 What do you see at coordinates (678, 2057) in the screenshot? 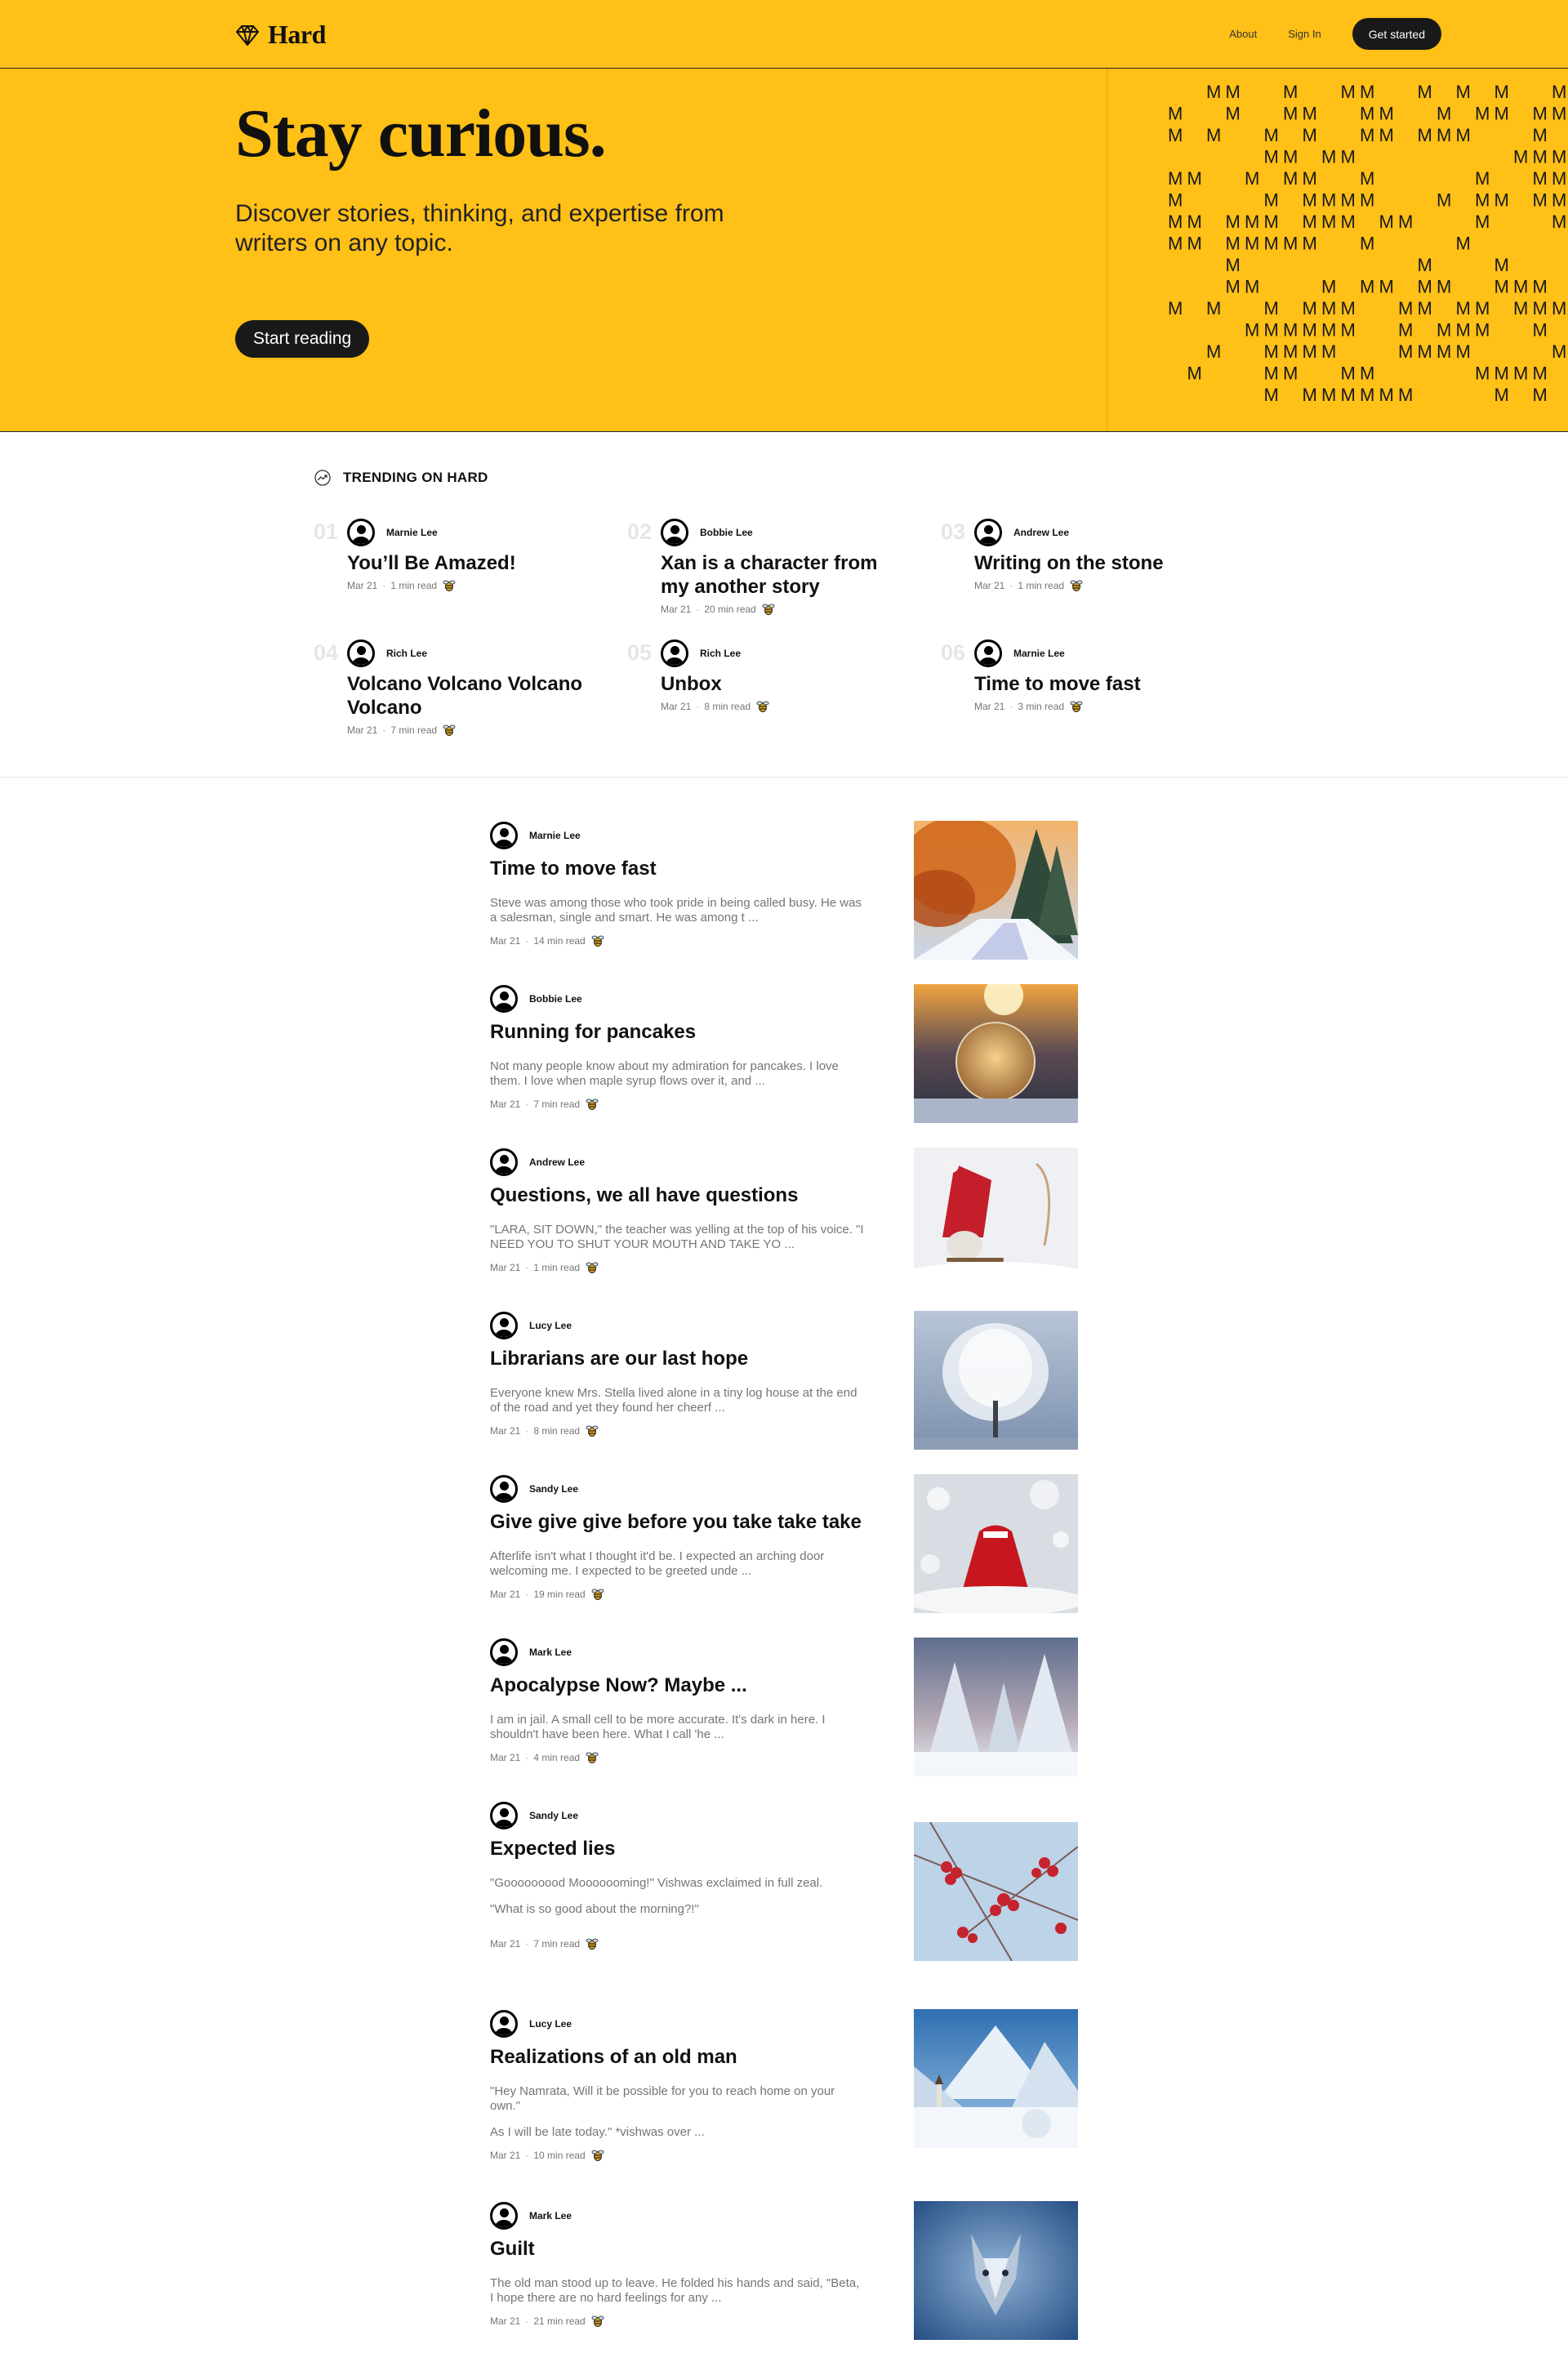
I see `story-title: Realizations of an old man` at bounding box center [678, 2057].